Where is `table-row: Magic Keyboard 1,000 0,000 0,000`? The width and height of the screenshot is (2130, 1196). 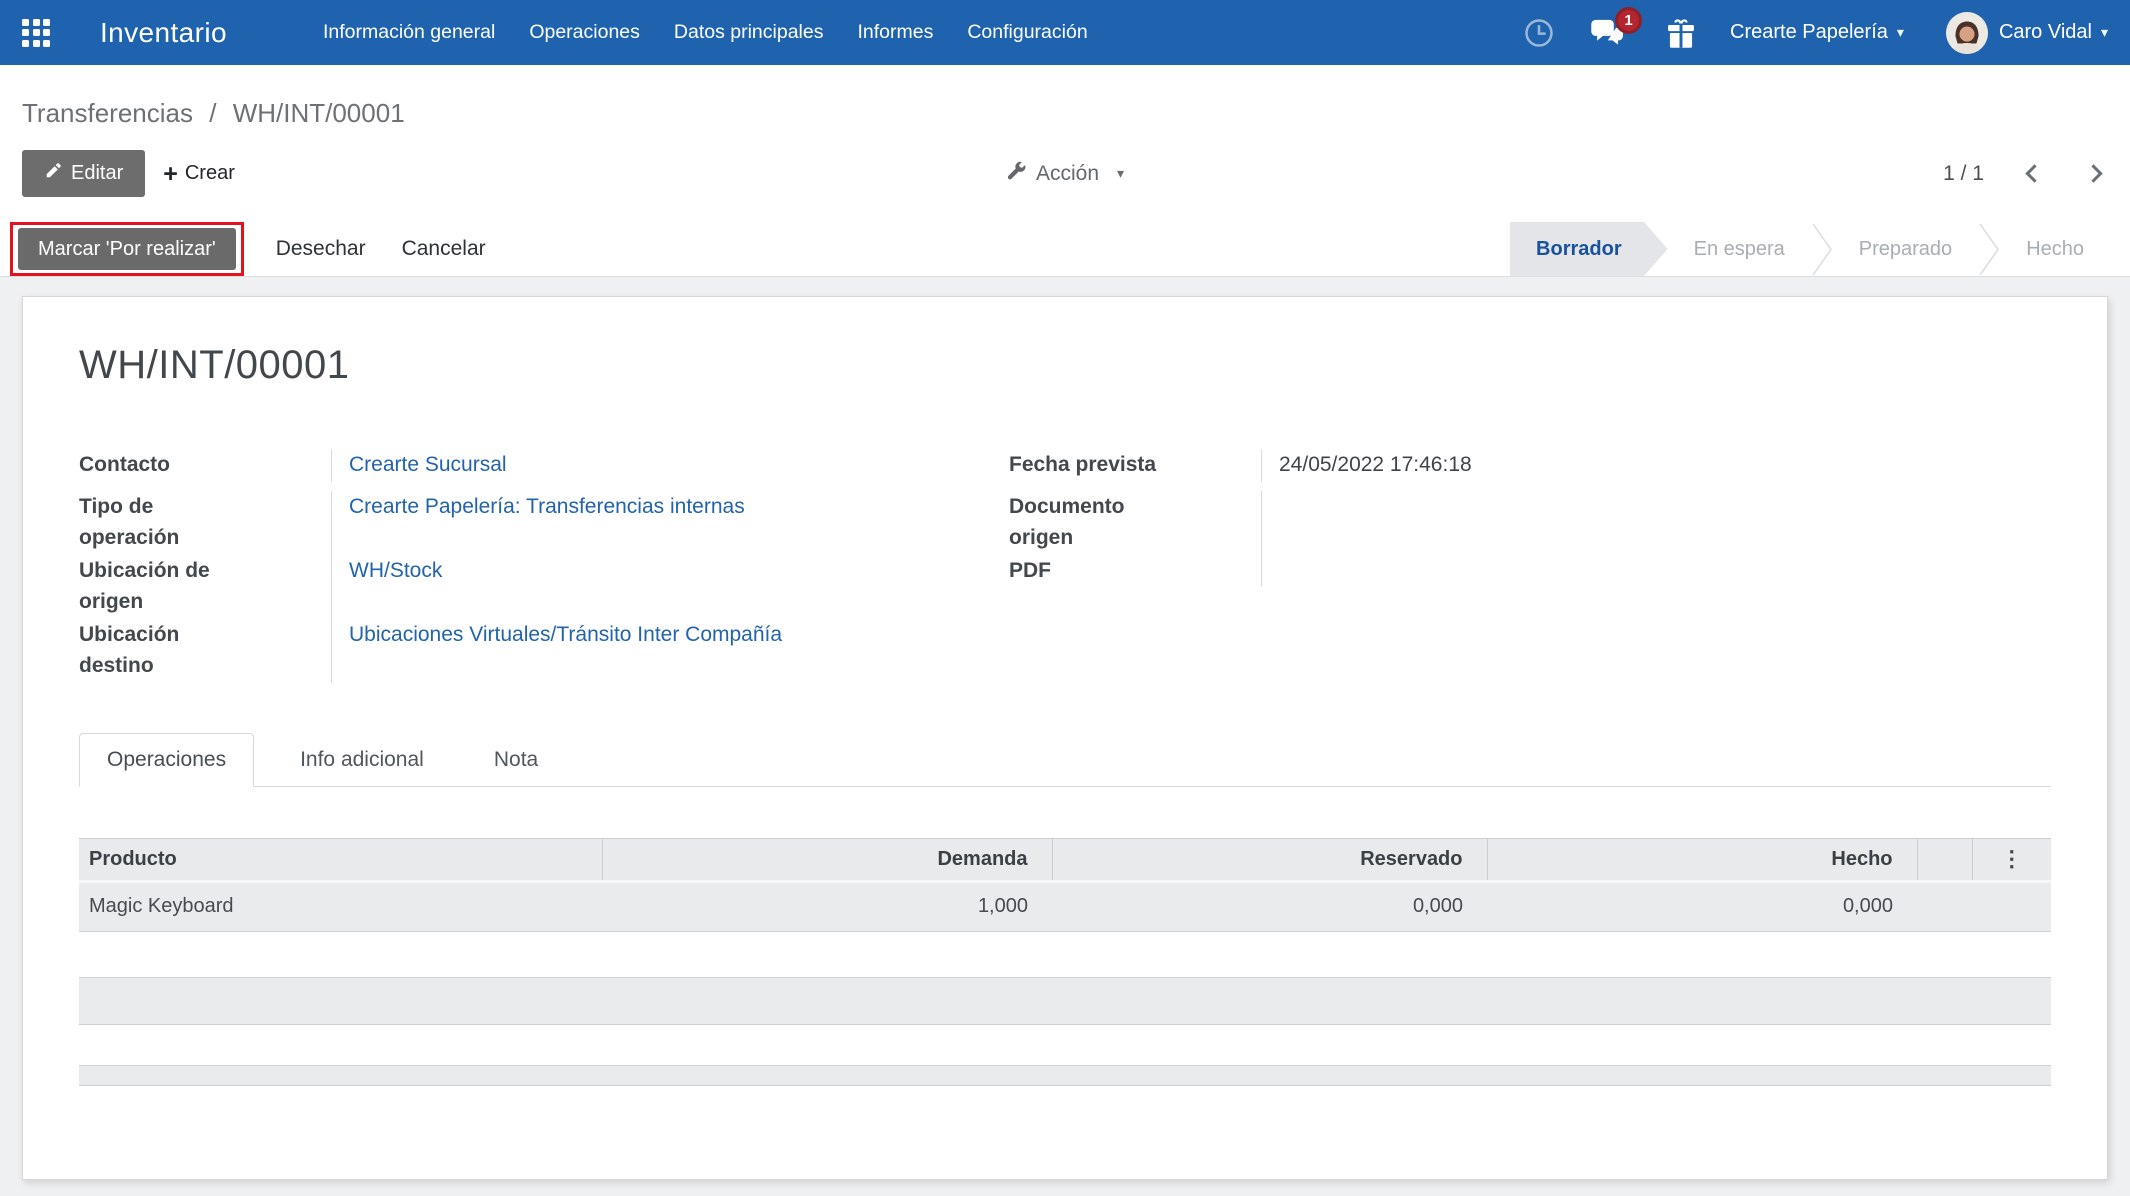 table-row: Magic Keyboard 1,000 0,000 0,000 is located at coordinates (1065, 906).